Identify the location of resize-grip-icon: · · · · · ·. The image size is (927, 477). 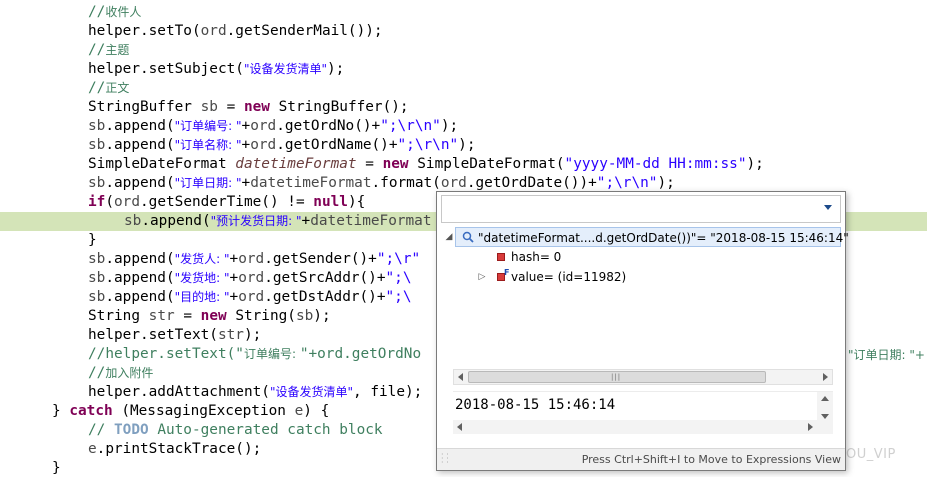
(446, 459).